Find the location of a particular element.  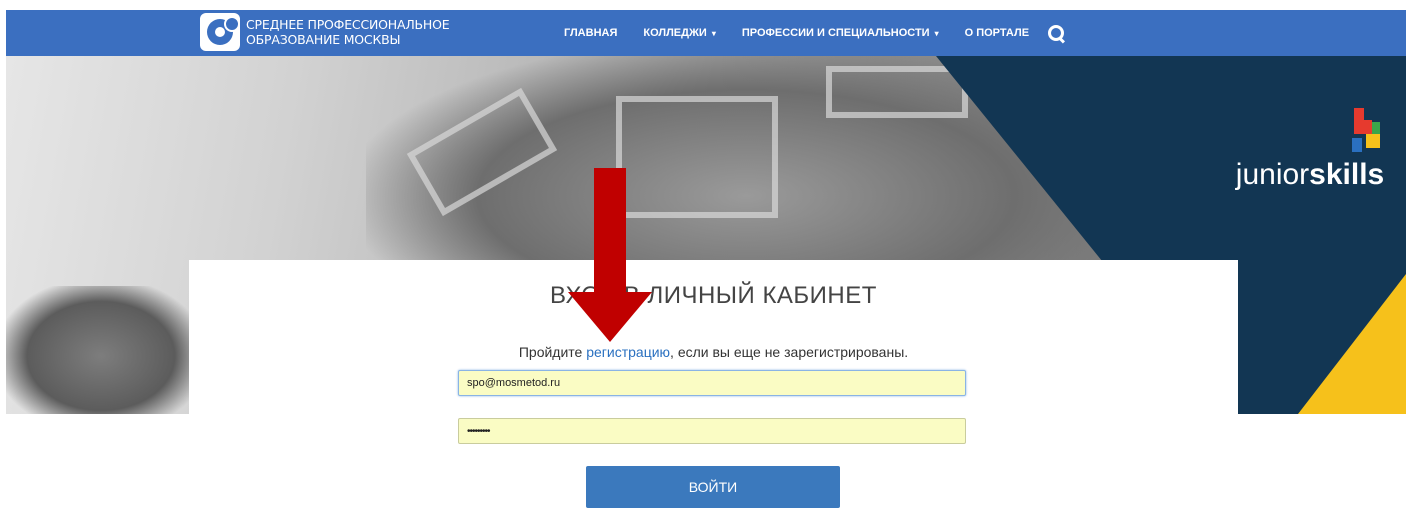

juniorskills-logo: juniorskills is located at coordinates (1310, 150).